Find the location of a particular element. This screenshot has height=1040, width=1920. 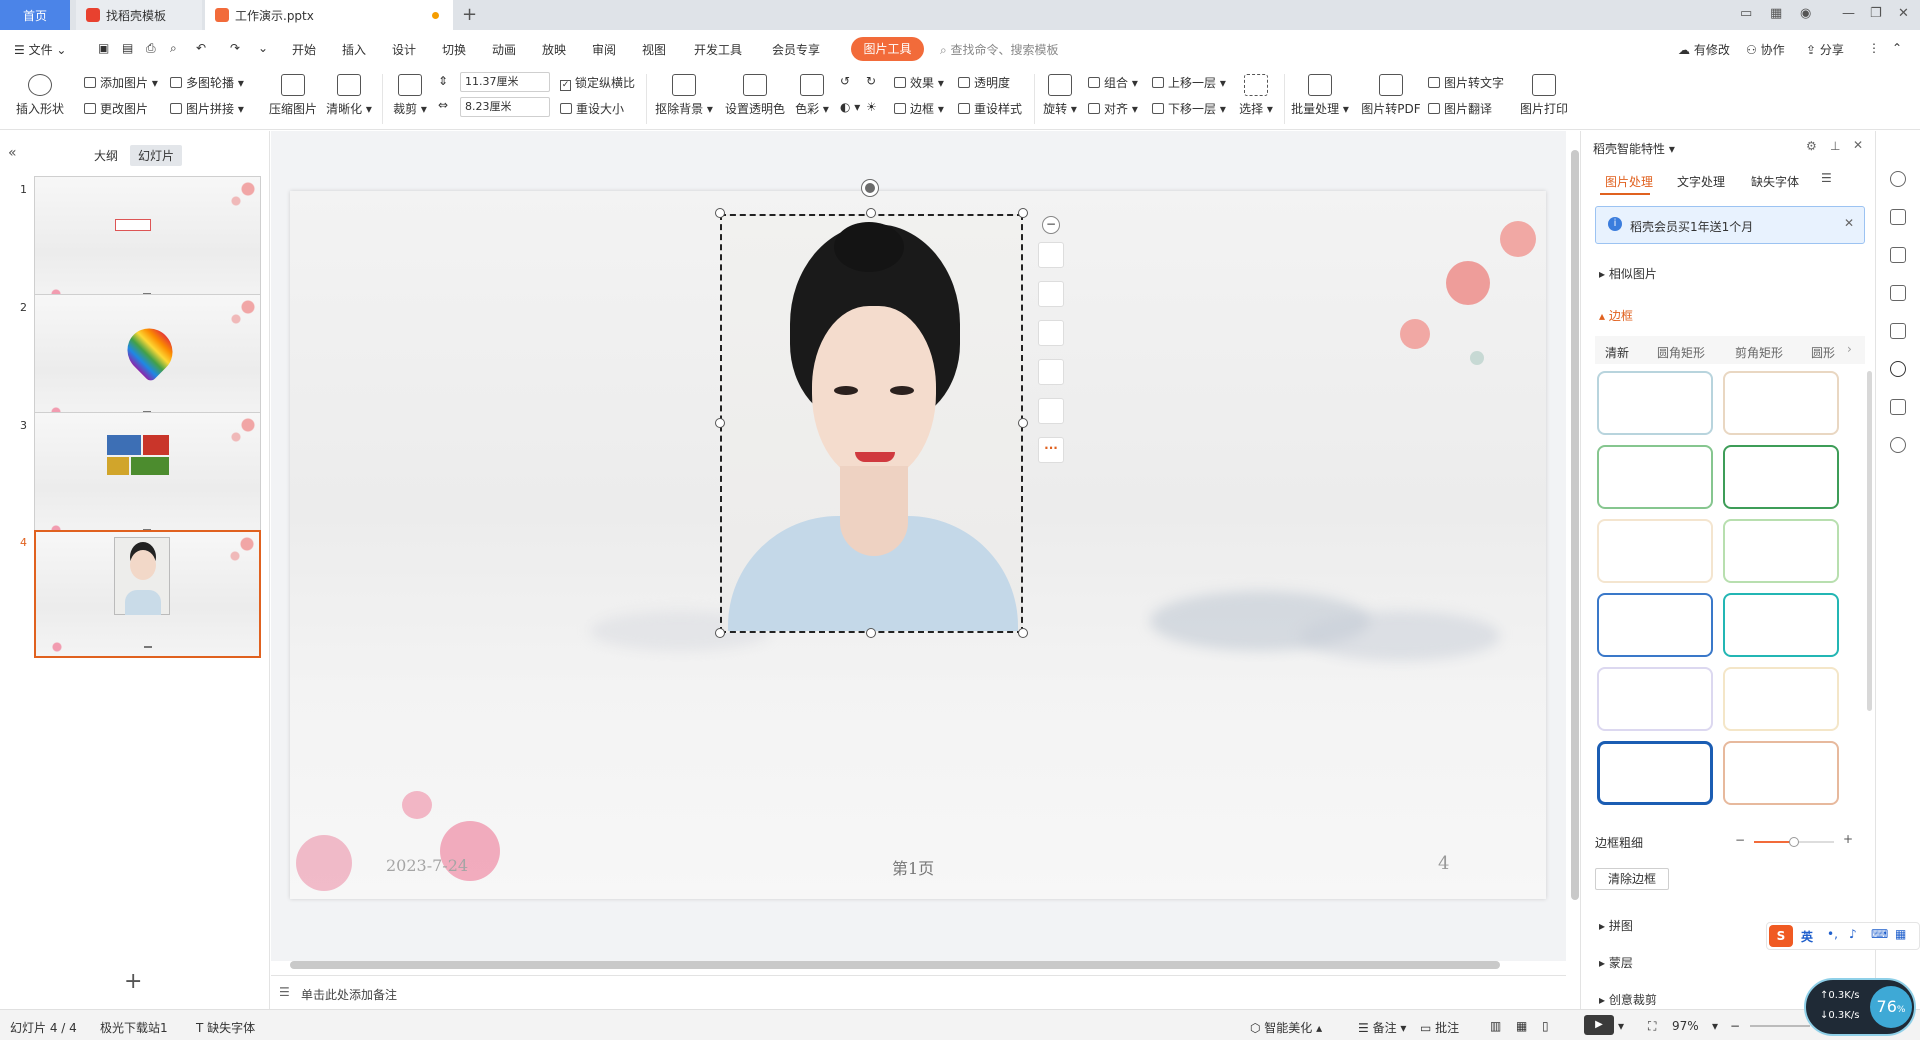

set-transparent-button: 设置透明色 is located at coordinates (755, 95).